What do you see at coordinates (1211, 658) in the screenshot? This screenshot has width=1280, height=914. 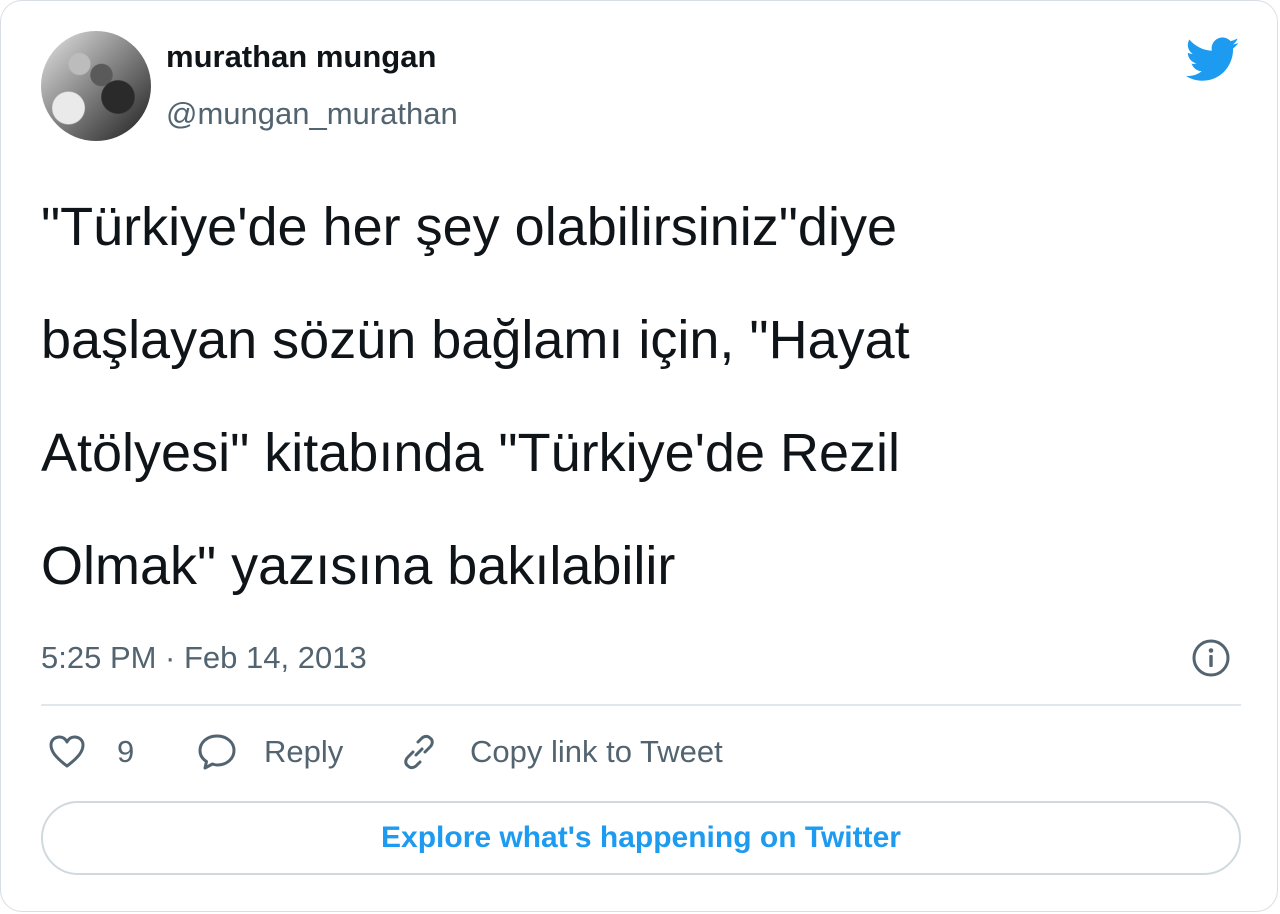 I see `info-icon` at bounding box center [1211, 658].